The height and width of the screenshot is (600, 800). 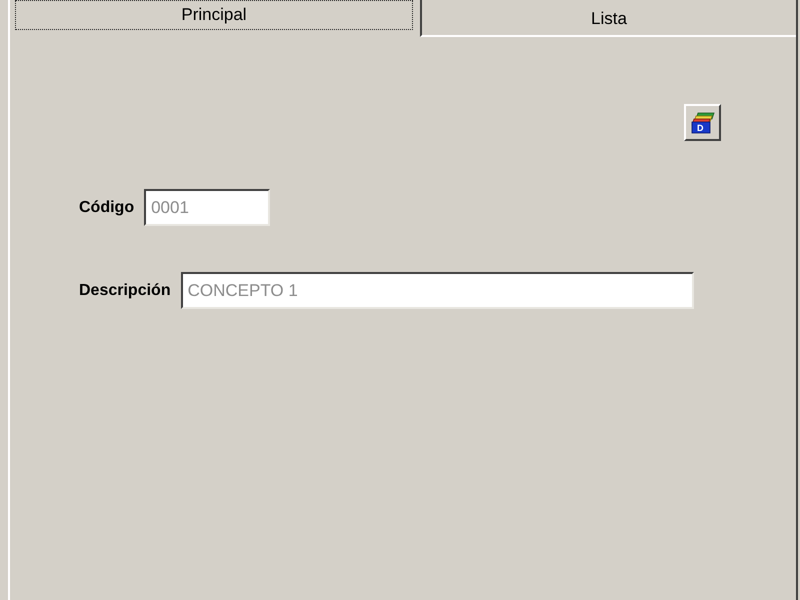 I want to click on tab: Principal, so click(x=214, y=15).